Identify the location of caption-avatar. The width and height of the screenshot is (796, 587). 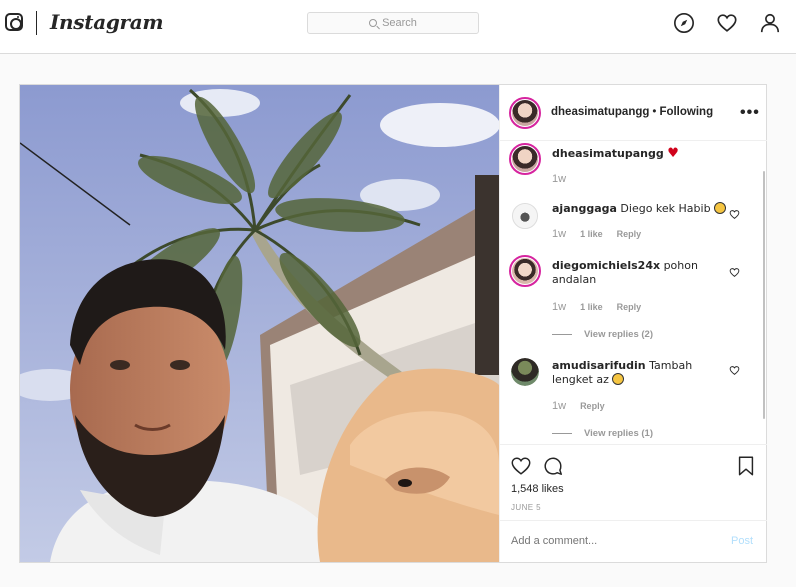
(525, 159).